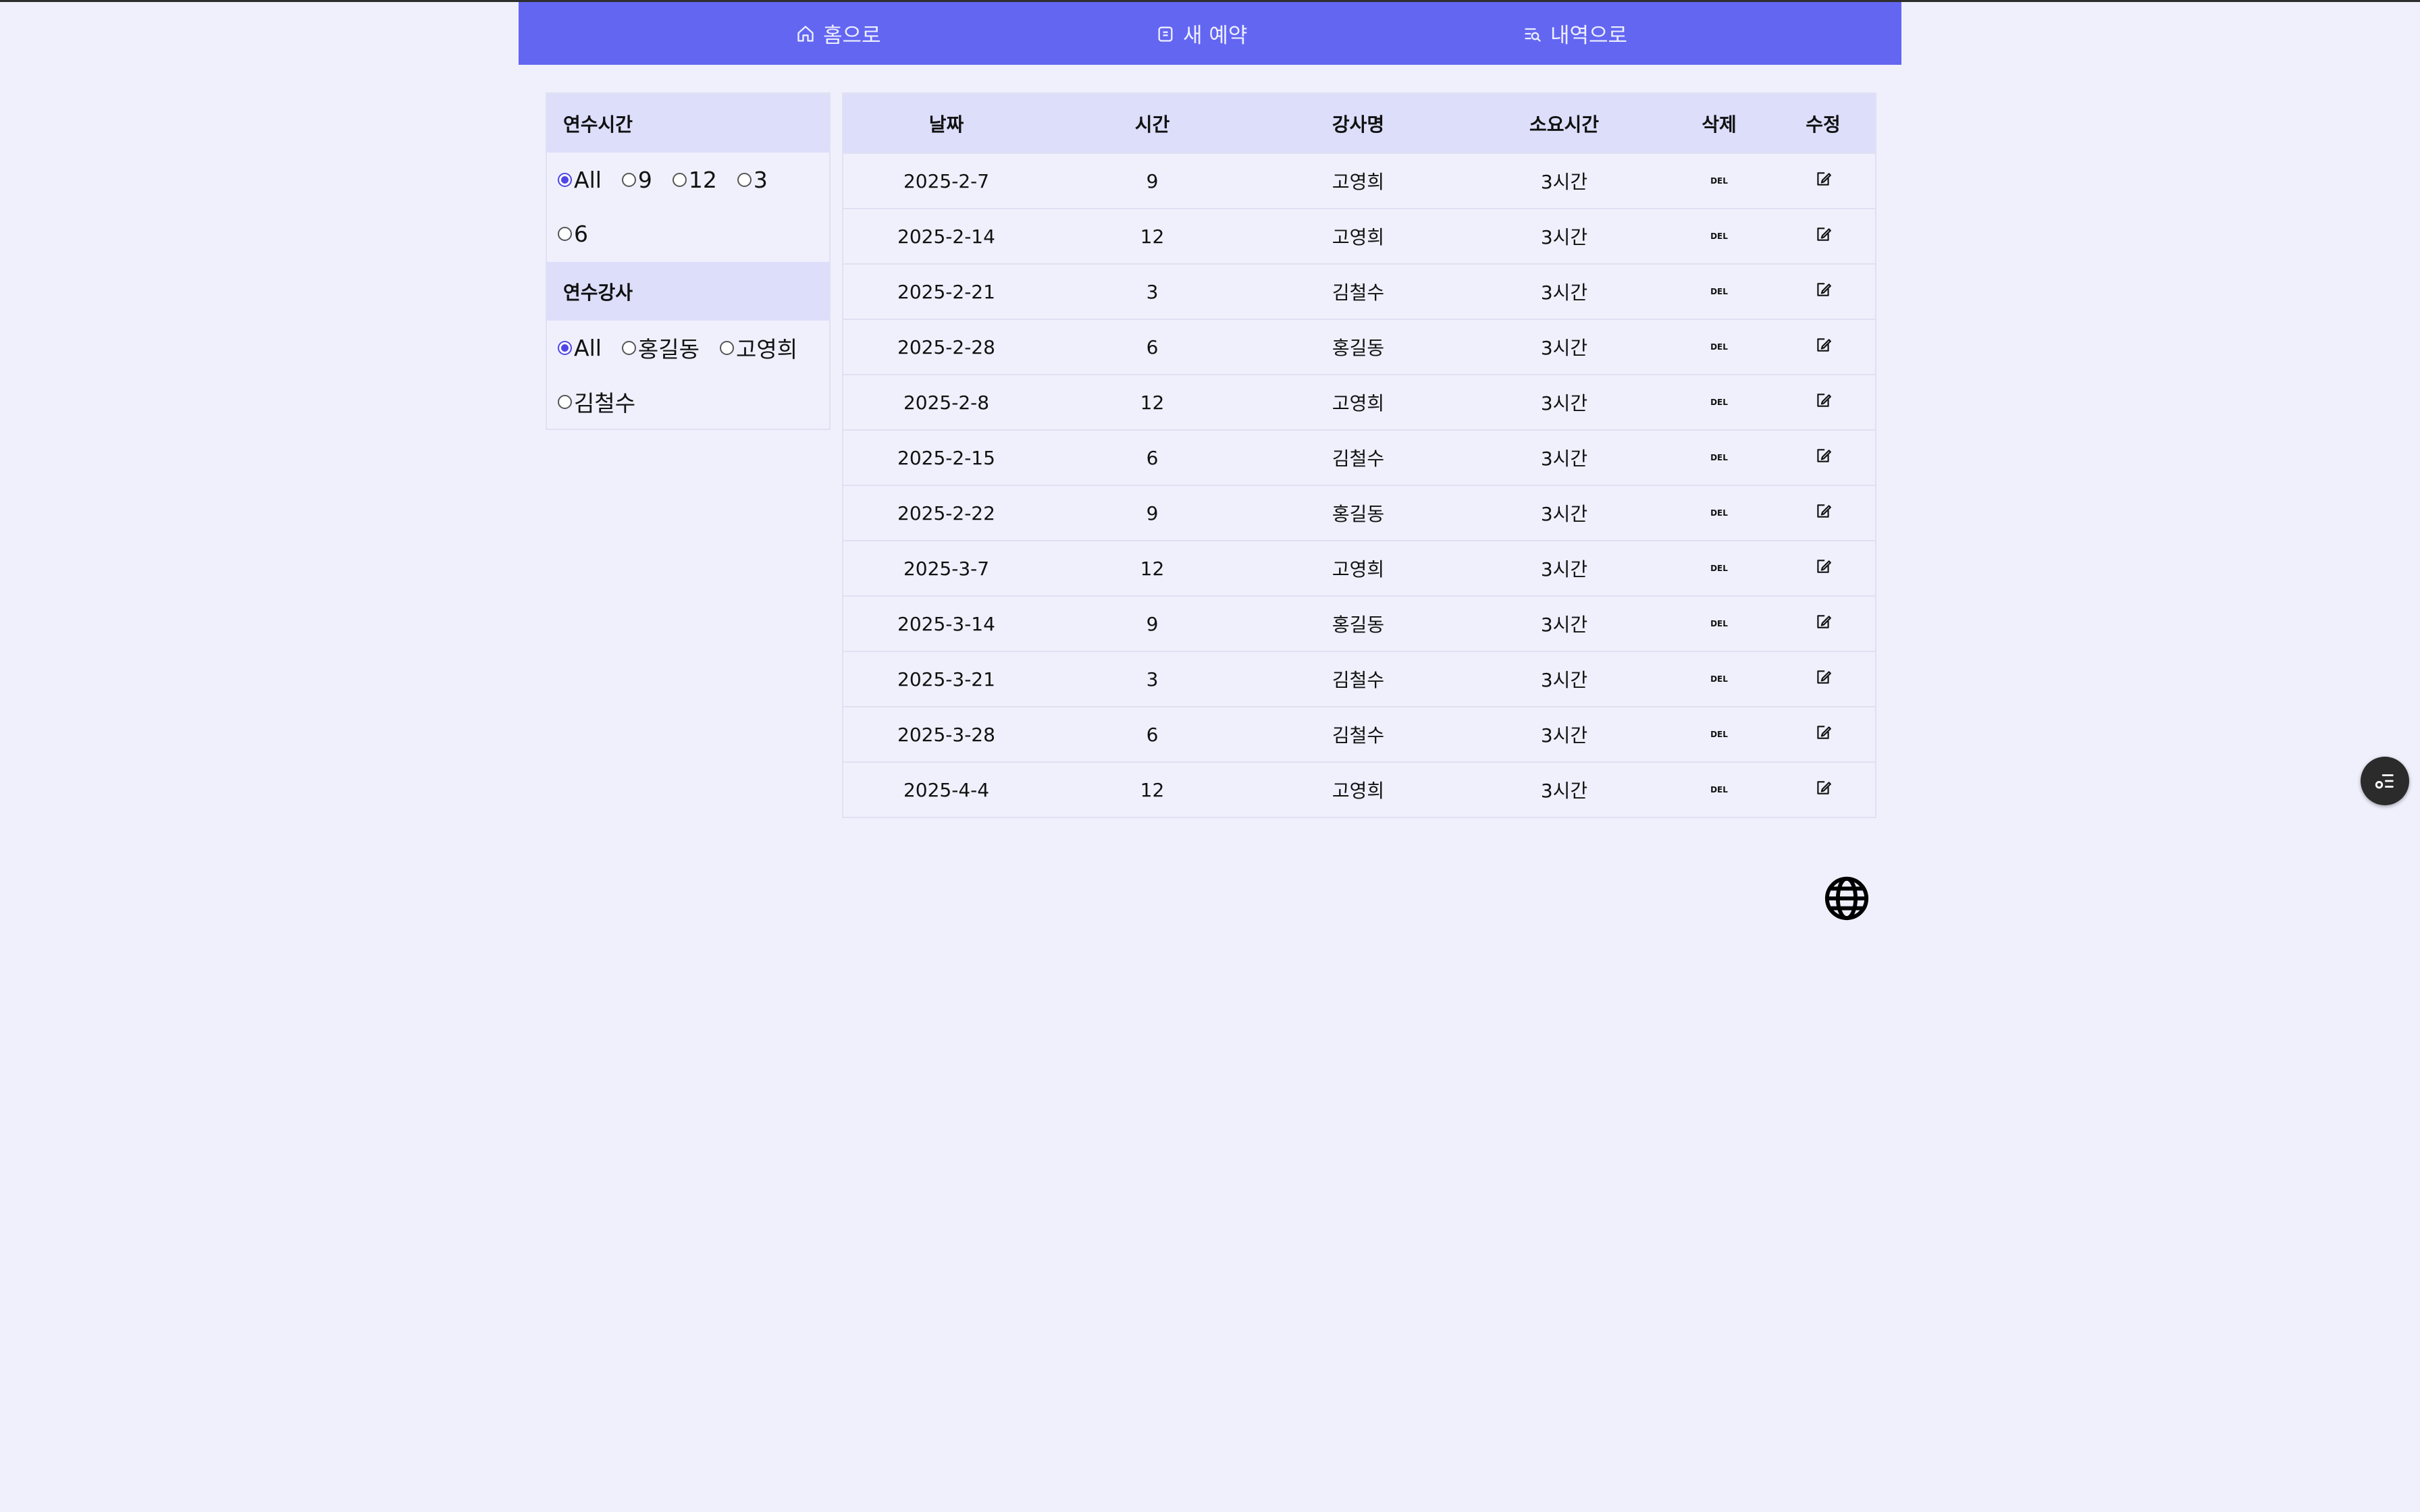 This screenshot has height=1512, width=2420. I want to click on filter-panel: 연수시간 All 9 12 3 6 연수강사 All 홍길동 고영희 김철수, so click(688, 261).